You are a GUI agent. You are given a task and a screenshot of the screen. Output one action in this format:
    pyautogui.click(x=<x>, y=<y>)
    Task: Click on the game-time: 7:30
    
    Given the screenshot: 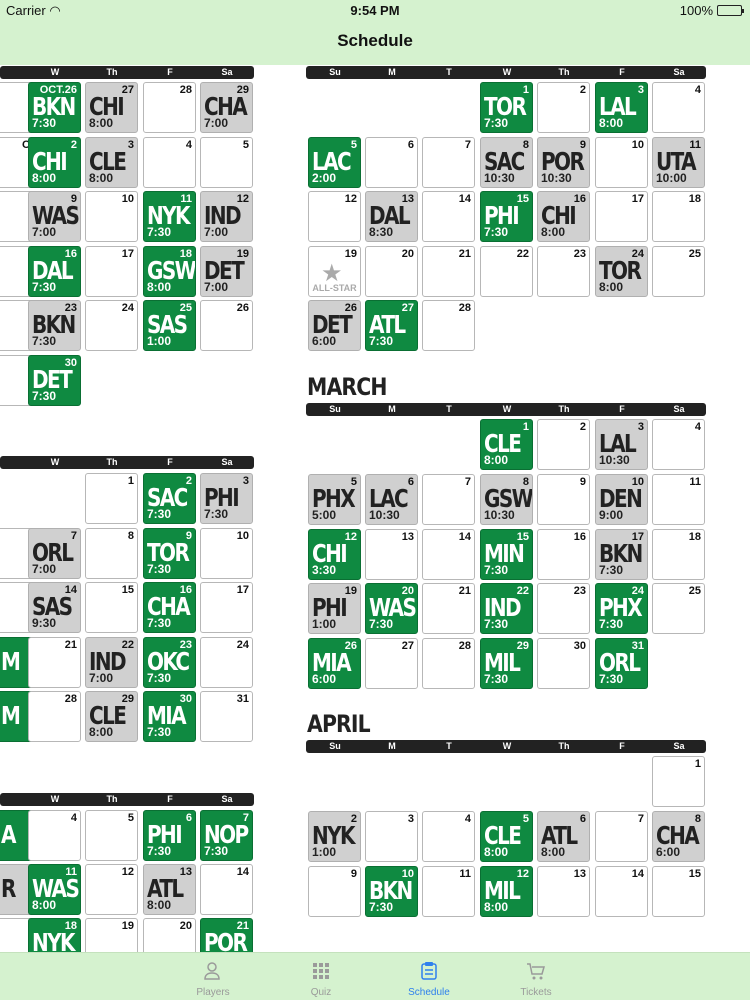 What is the action you would take?
    pyautogui.click(x=159, y=232)
    